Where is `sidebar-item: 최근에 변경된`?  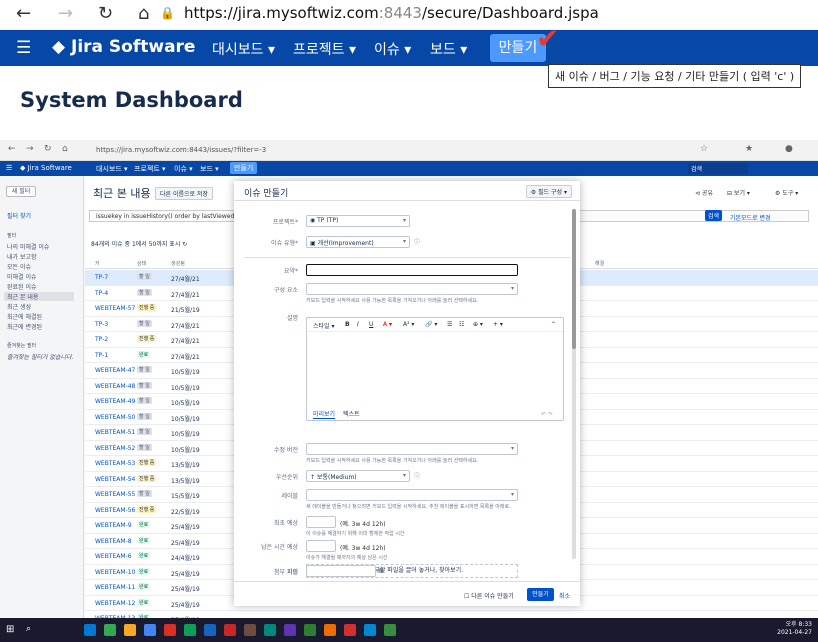 sidebar-item: 최근에 변경된 is located at coordinates (24, 326).